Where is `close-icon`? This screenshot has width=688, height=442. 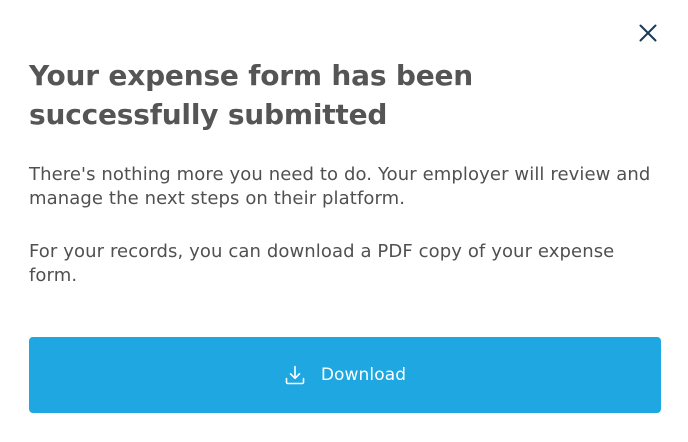
close-icon is located at coordinates (648, 33).